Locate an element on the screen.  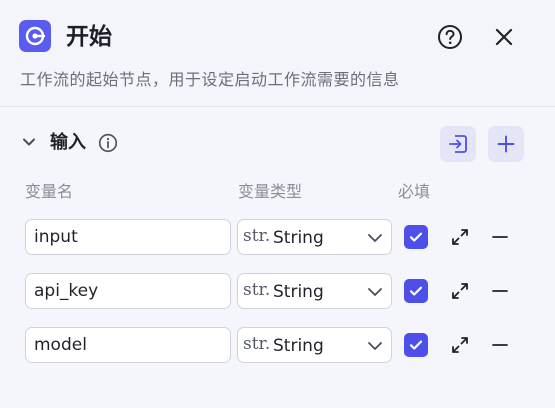
import-variables-button is located at coordinates (458, 144).